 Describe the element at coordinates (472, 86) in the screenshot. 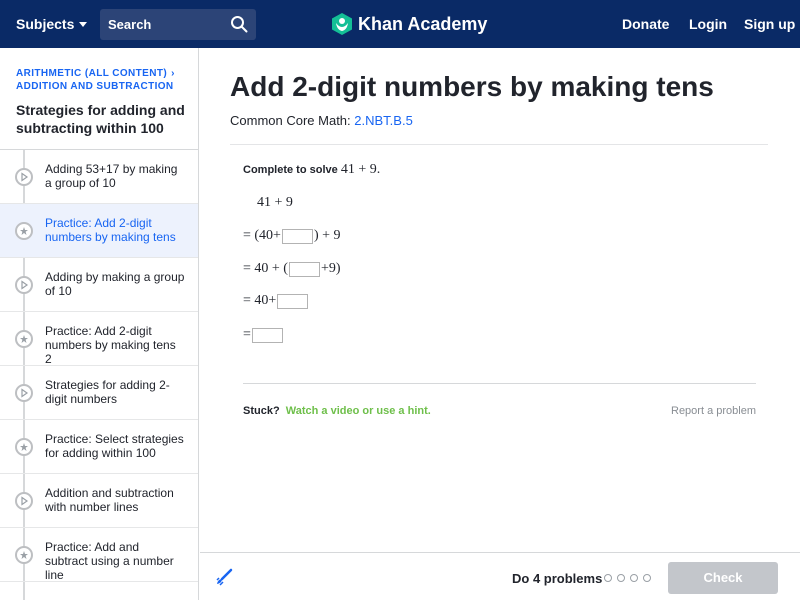

I see `page-title: Add 2-digit numbers by making tens` at that location.